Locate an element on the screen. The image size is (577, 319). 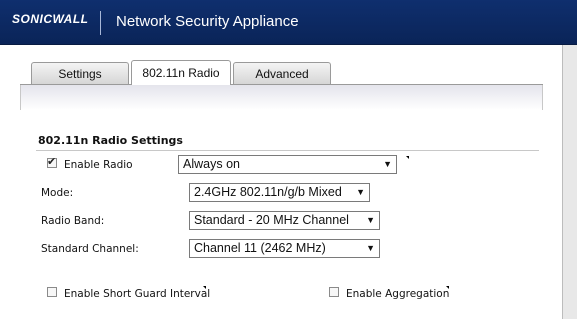
mode-select: 2.4GHz 802.11n/g/b Mixed ▼ is located at coordinates (279, 192).